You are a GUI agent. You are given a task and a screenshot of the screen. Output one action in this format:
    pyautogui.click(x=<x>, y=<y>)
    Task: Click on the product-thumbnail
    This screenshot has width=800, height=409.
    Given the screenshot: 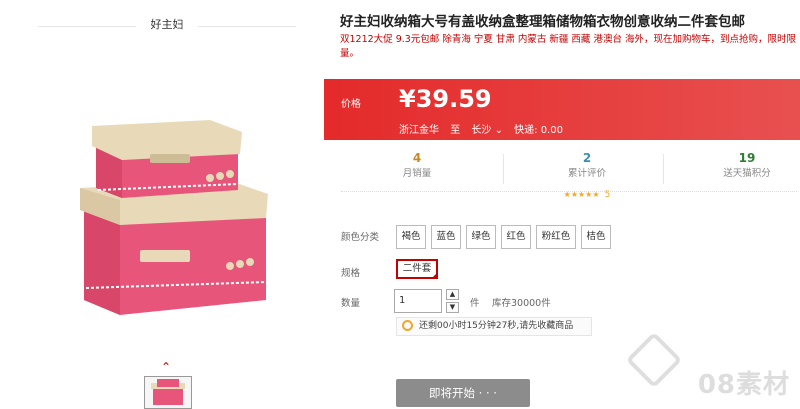 What is the action you would take?
    pyautogui.click(x=168, y=392)
    